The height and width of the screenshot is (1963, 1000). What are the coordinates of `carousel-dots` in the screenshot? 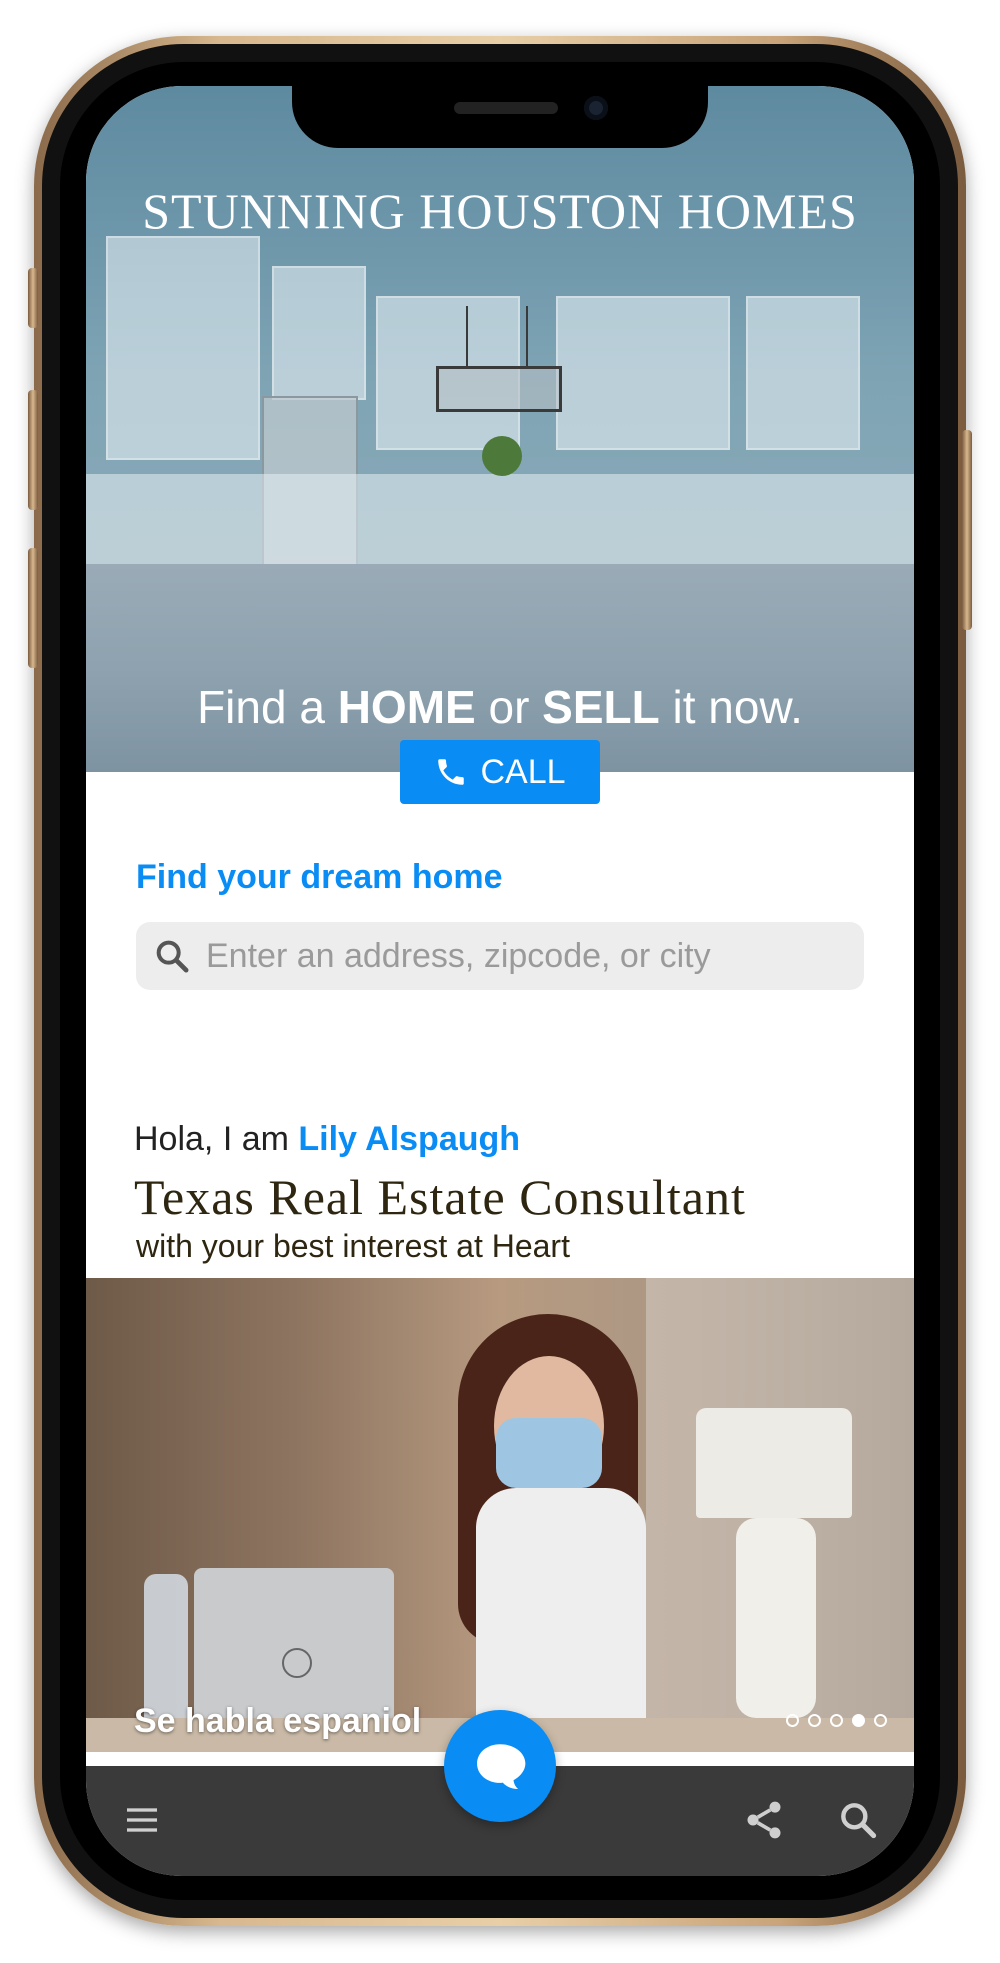 It's located at (836, 1720).